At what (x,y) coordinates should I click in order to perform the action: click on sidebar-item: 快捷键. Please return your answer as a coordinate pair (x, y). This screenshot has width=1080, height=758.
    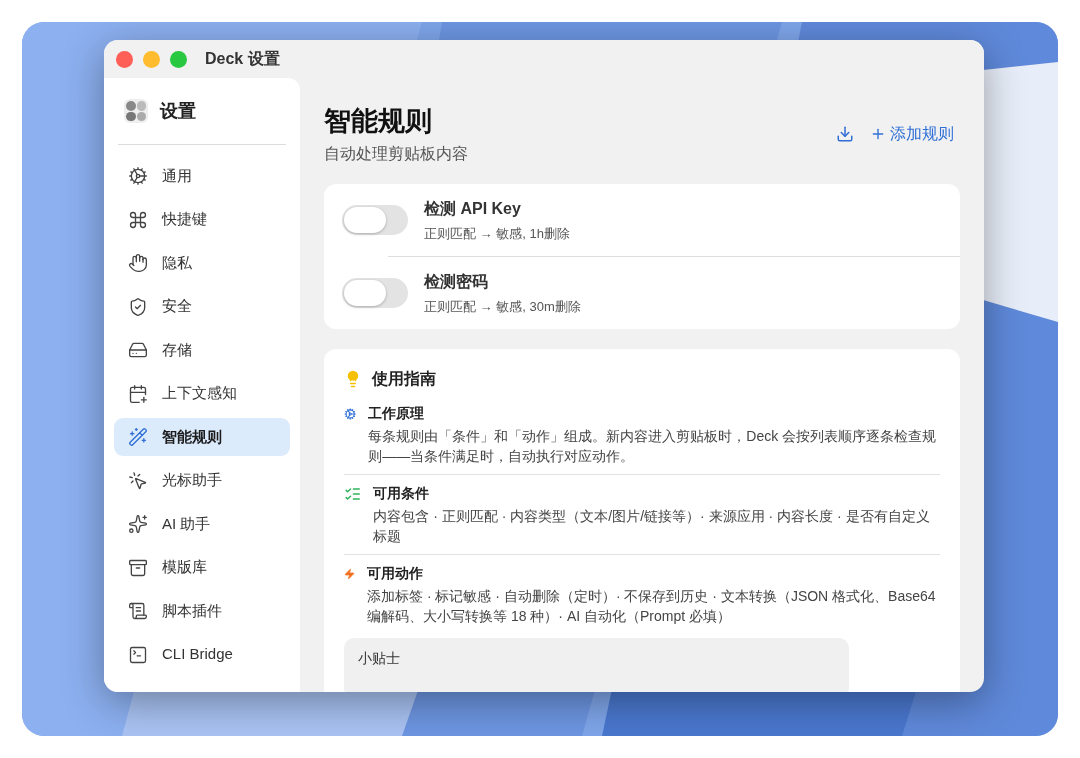
    Looking at the image, I should click on (202, 219).